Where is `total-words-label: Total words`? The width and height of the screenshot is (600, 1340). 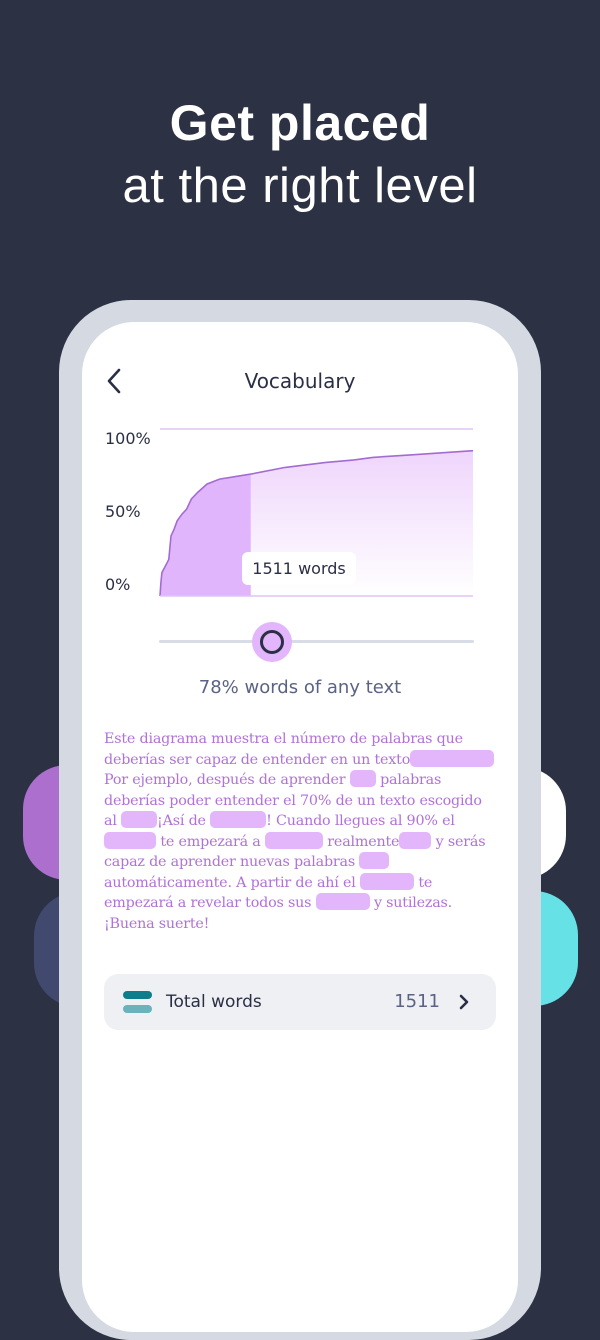
total-words-label: Total words is located at coordinates (214, 1002).